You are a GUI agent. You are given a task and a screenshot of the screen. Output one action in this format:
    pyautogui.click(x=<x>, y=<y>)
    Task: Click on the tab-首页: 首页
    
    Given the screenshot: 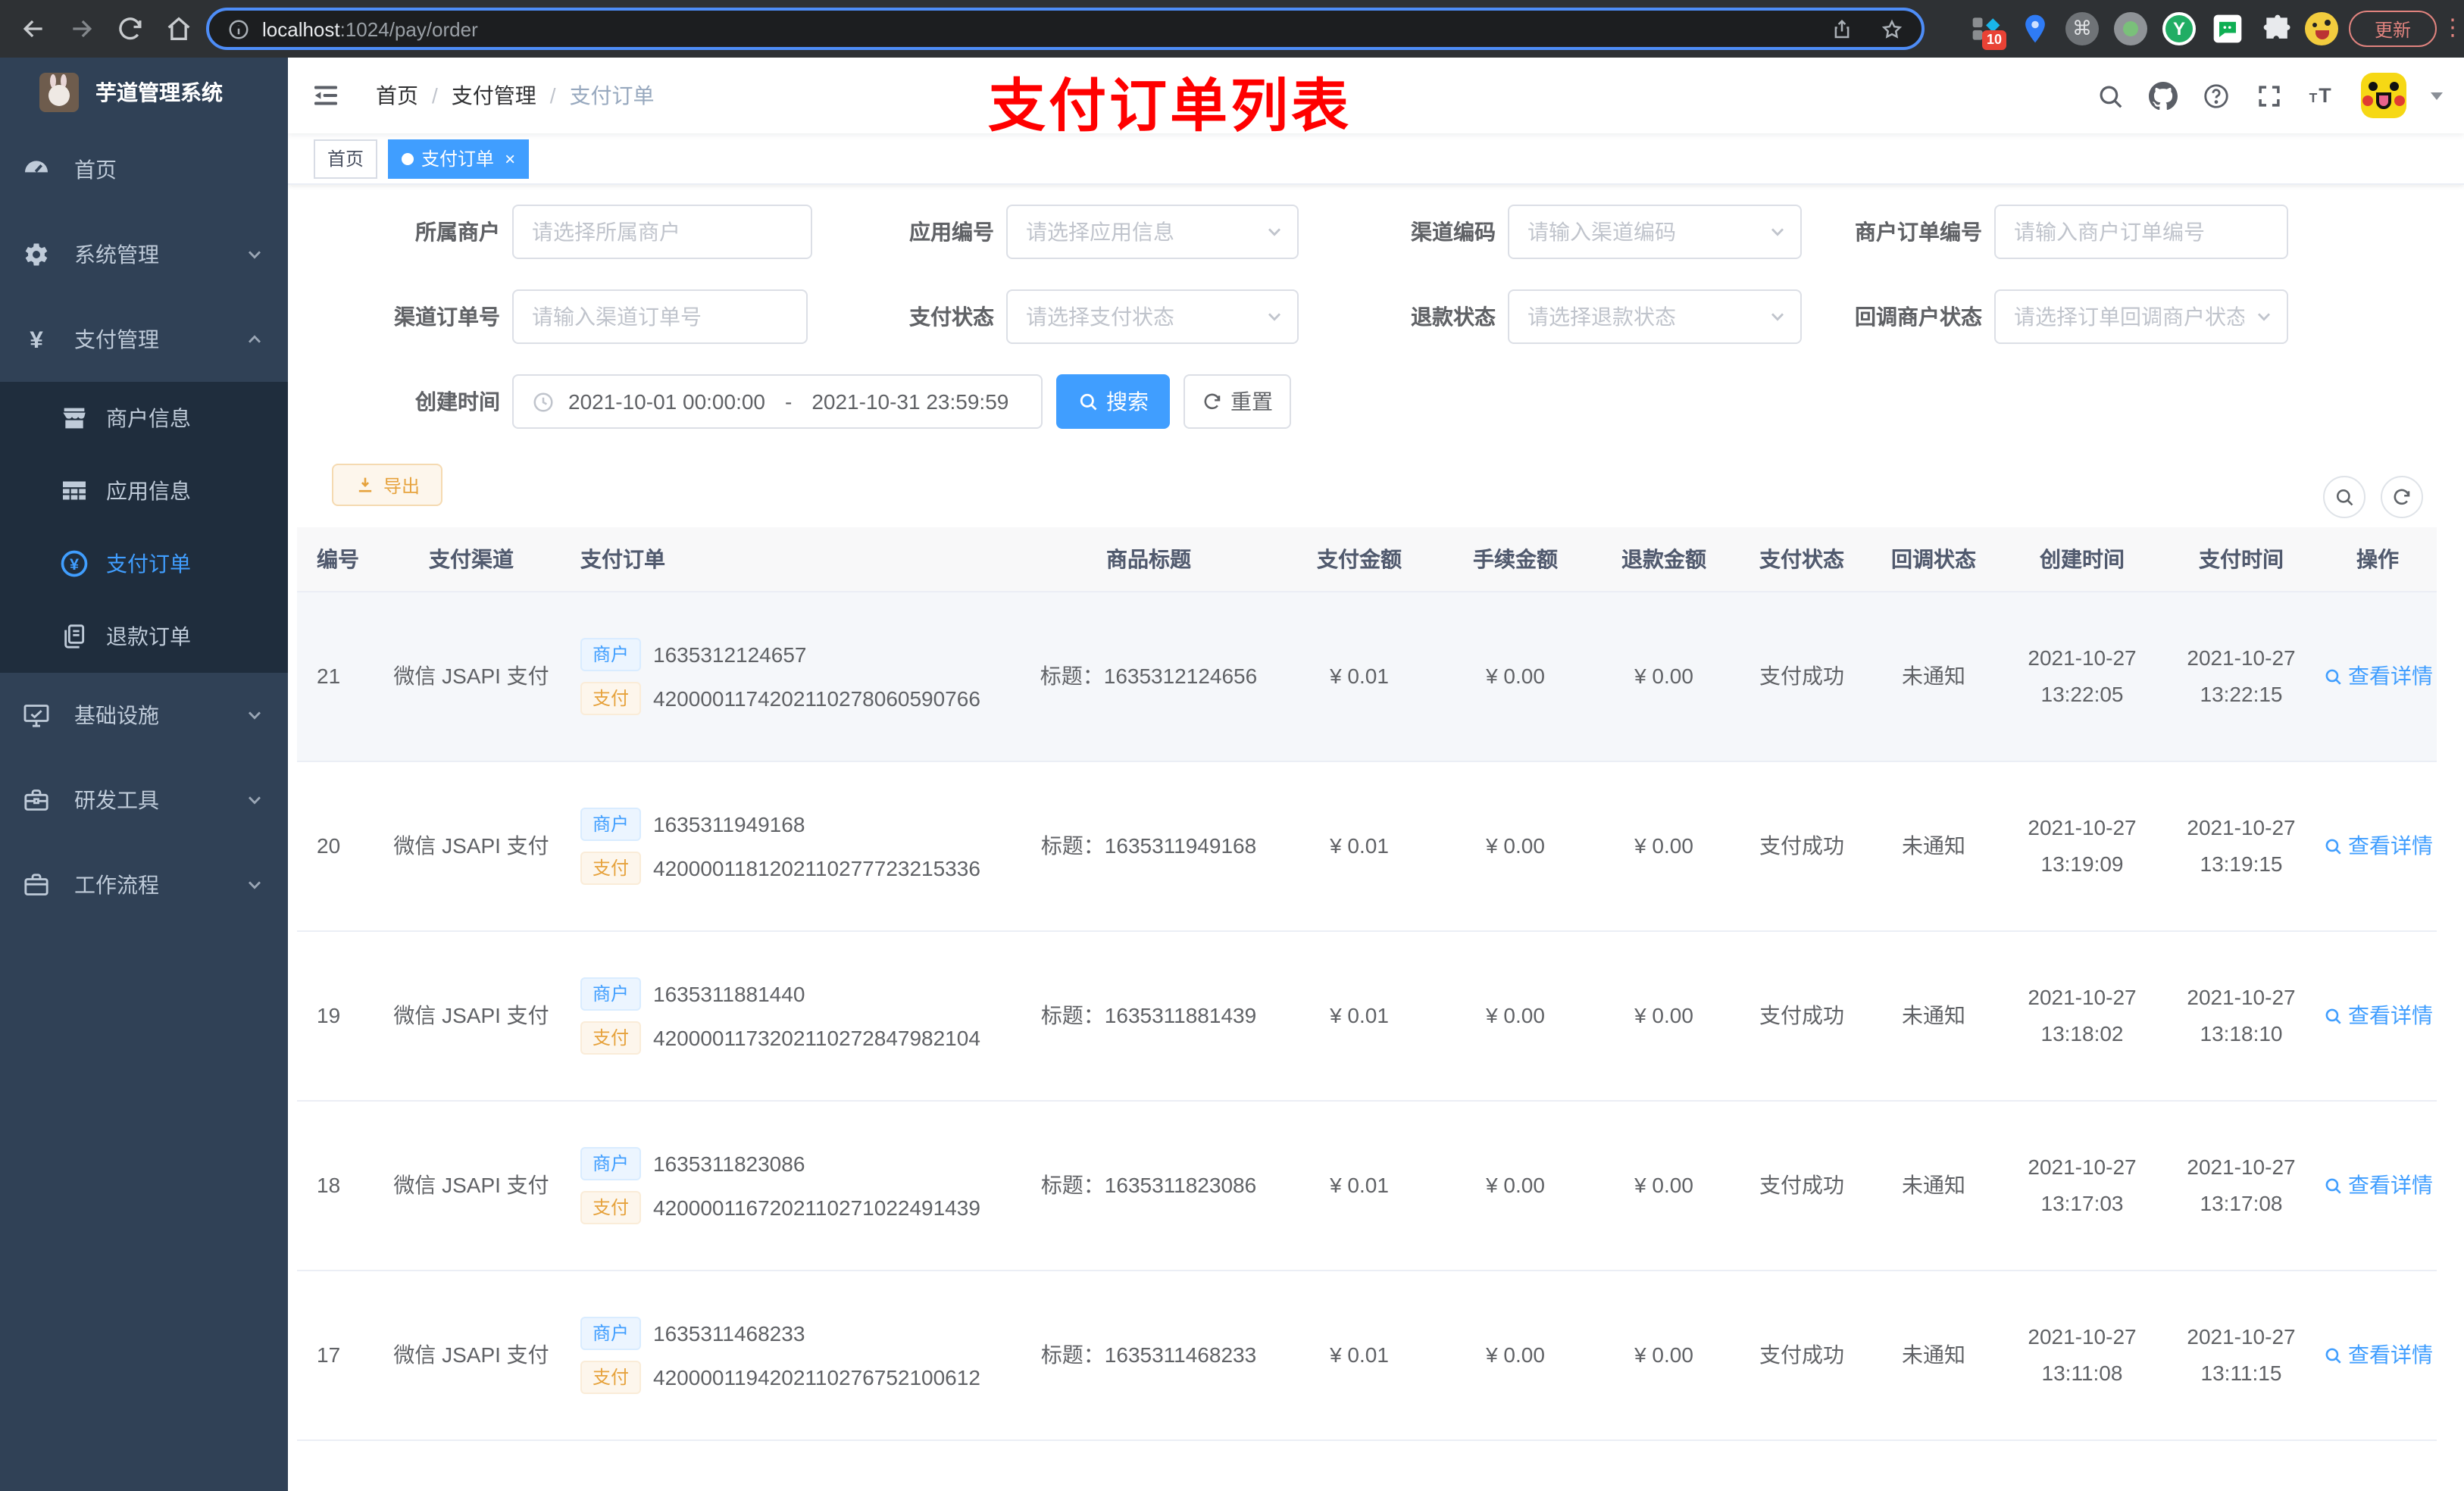 What is the action you would take?
    pyautogui.click(x=346, y=158)
    